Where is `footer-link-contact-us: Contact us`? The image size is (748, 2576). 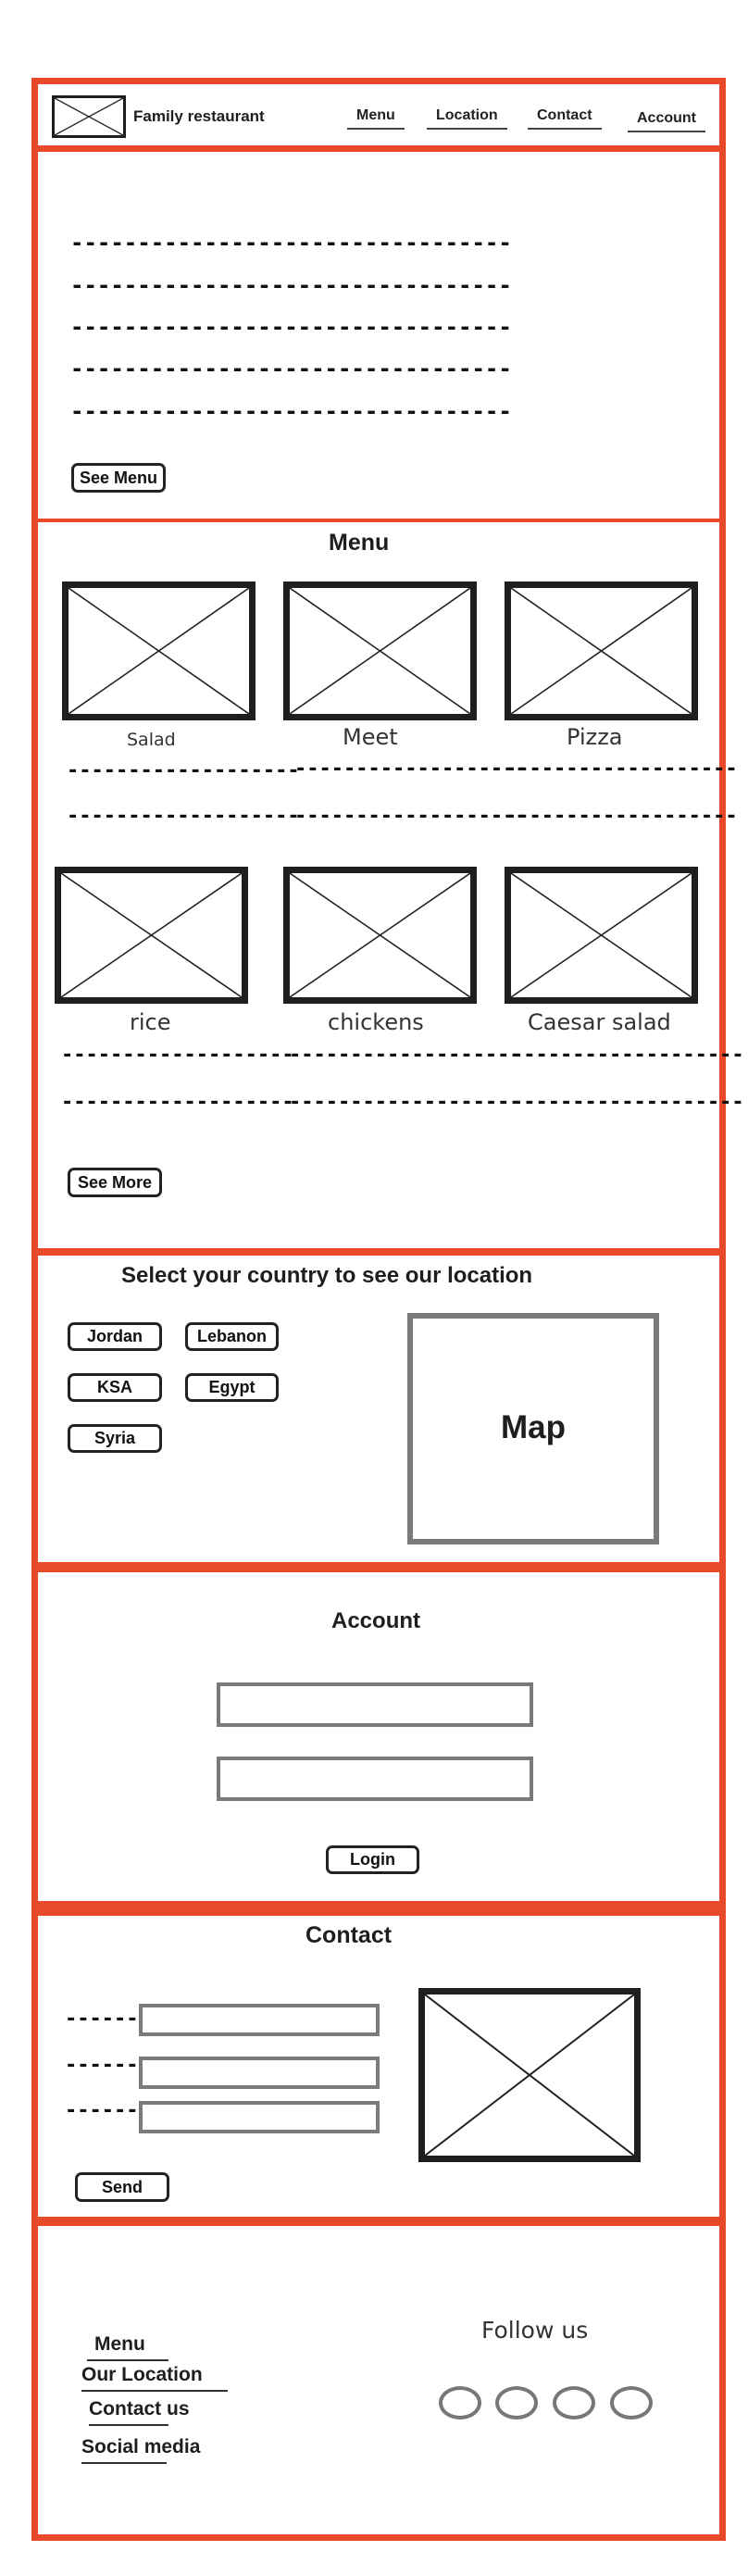
footer-link-contact-us: Contact us is located at coordinates (140, 2409).